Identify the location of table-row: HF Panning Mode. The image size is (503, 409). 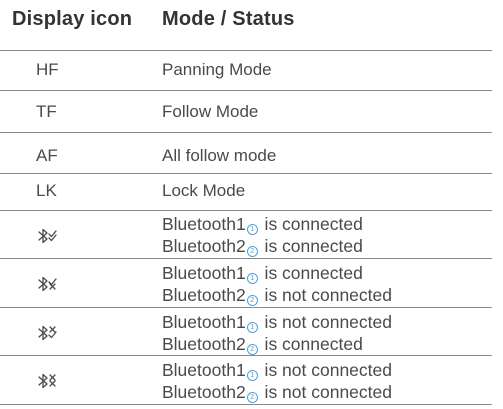
(246, 71).